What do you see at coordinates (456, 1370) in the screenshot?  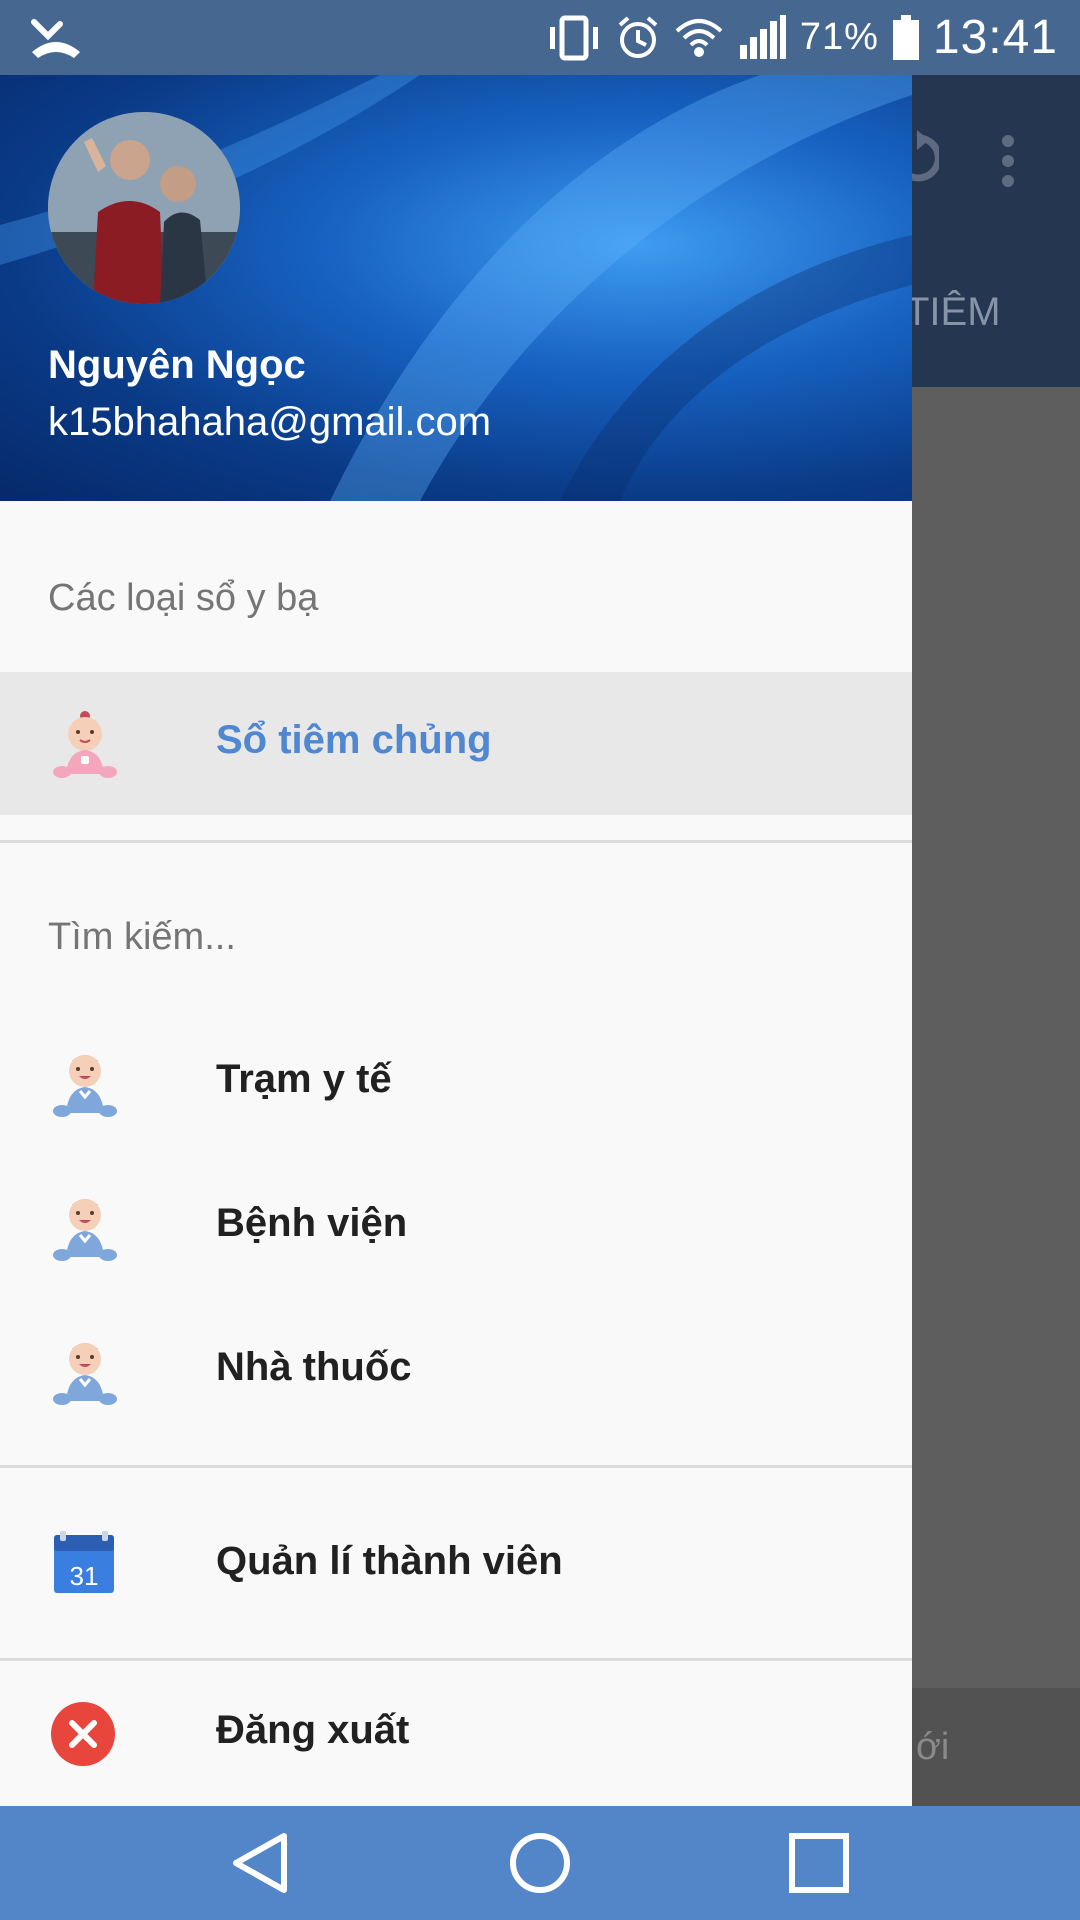 I see `menu-item-pharmacy: Nhà thuốc` at bounding box center [456, 1370].